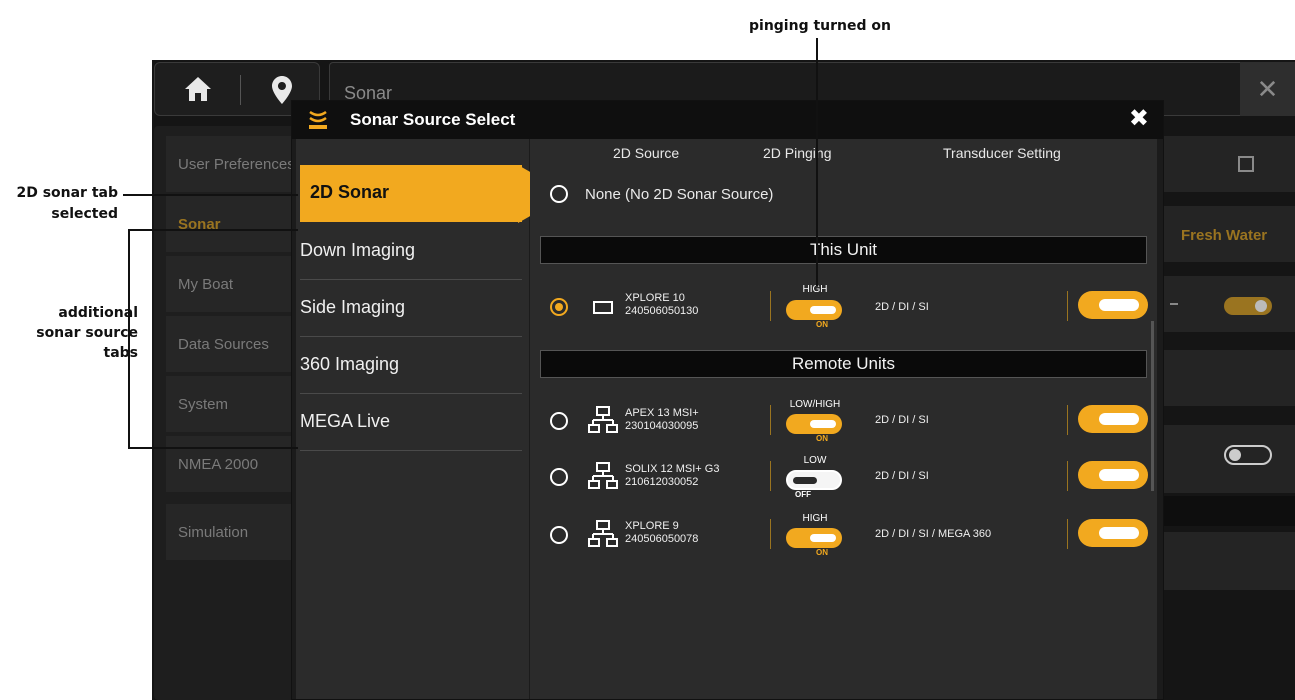 Image resolution: width=1295 pixels, height=700 pixels. I want to click on device-name: XPLORE 9, so click(652, 526).